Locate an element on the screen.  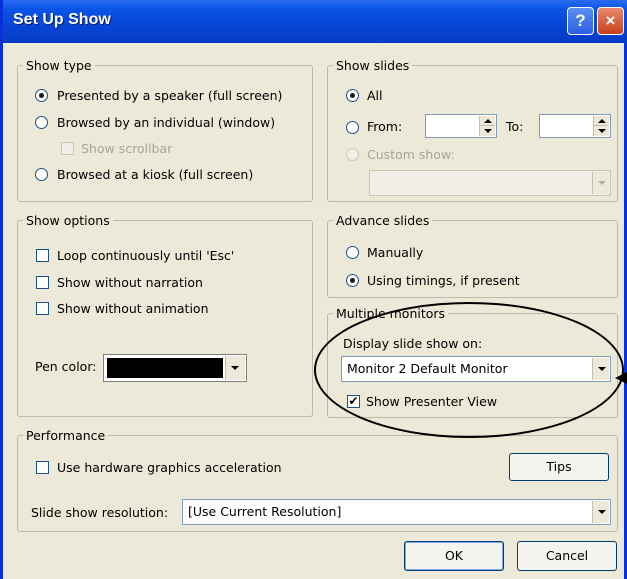
without-animation-checkbox is located at coordinates (42, 308).